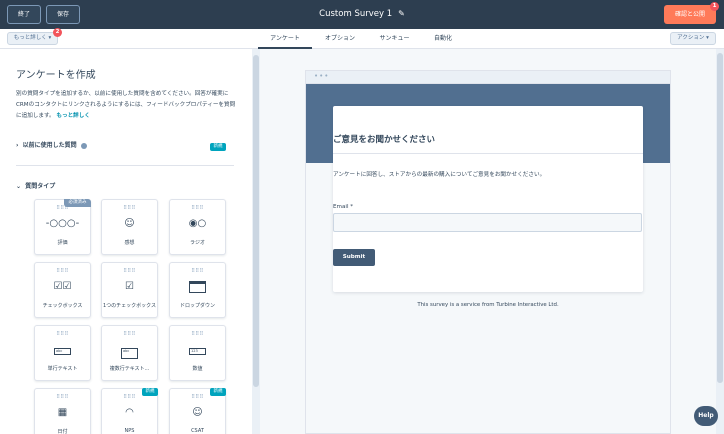 Image resolution: width=724 pixels, height=434 pixels. Describe the element at coordinates (197, 431) in the screenshot. I see `question-type-label: CSAT` at that location.